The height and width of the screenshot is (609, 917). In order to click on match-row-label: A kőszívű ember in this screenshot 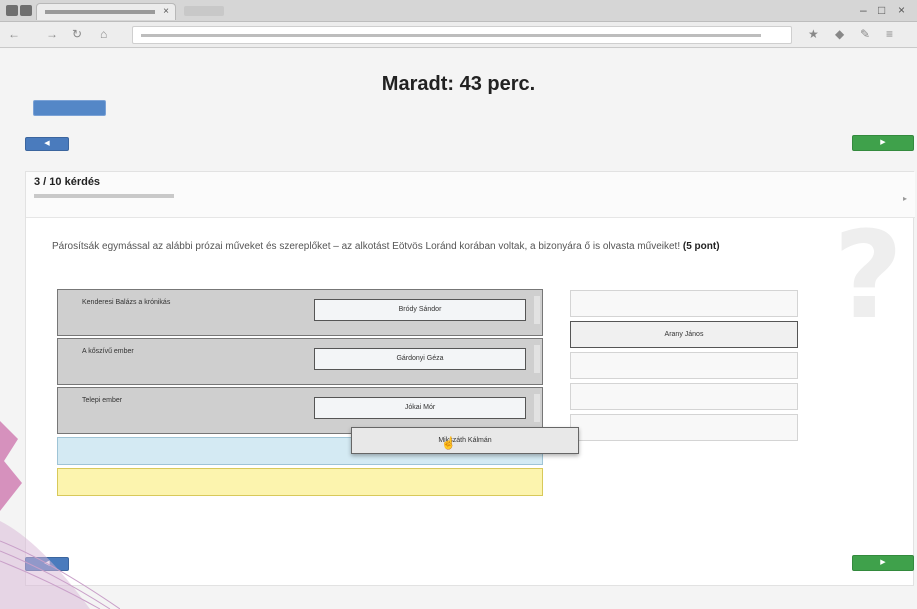, I will do `click(108, 351)`.